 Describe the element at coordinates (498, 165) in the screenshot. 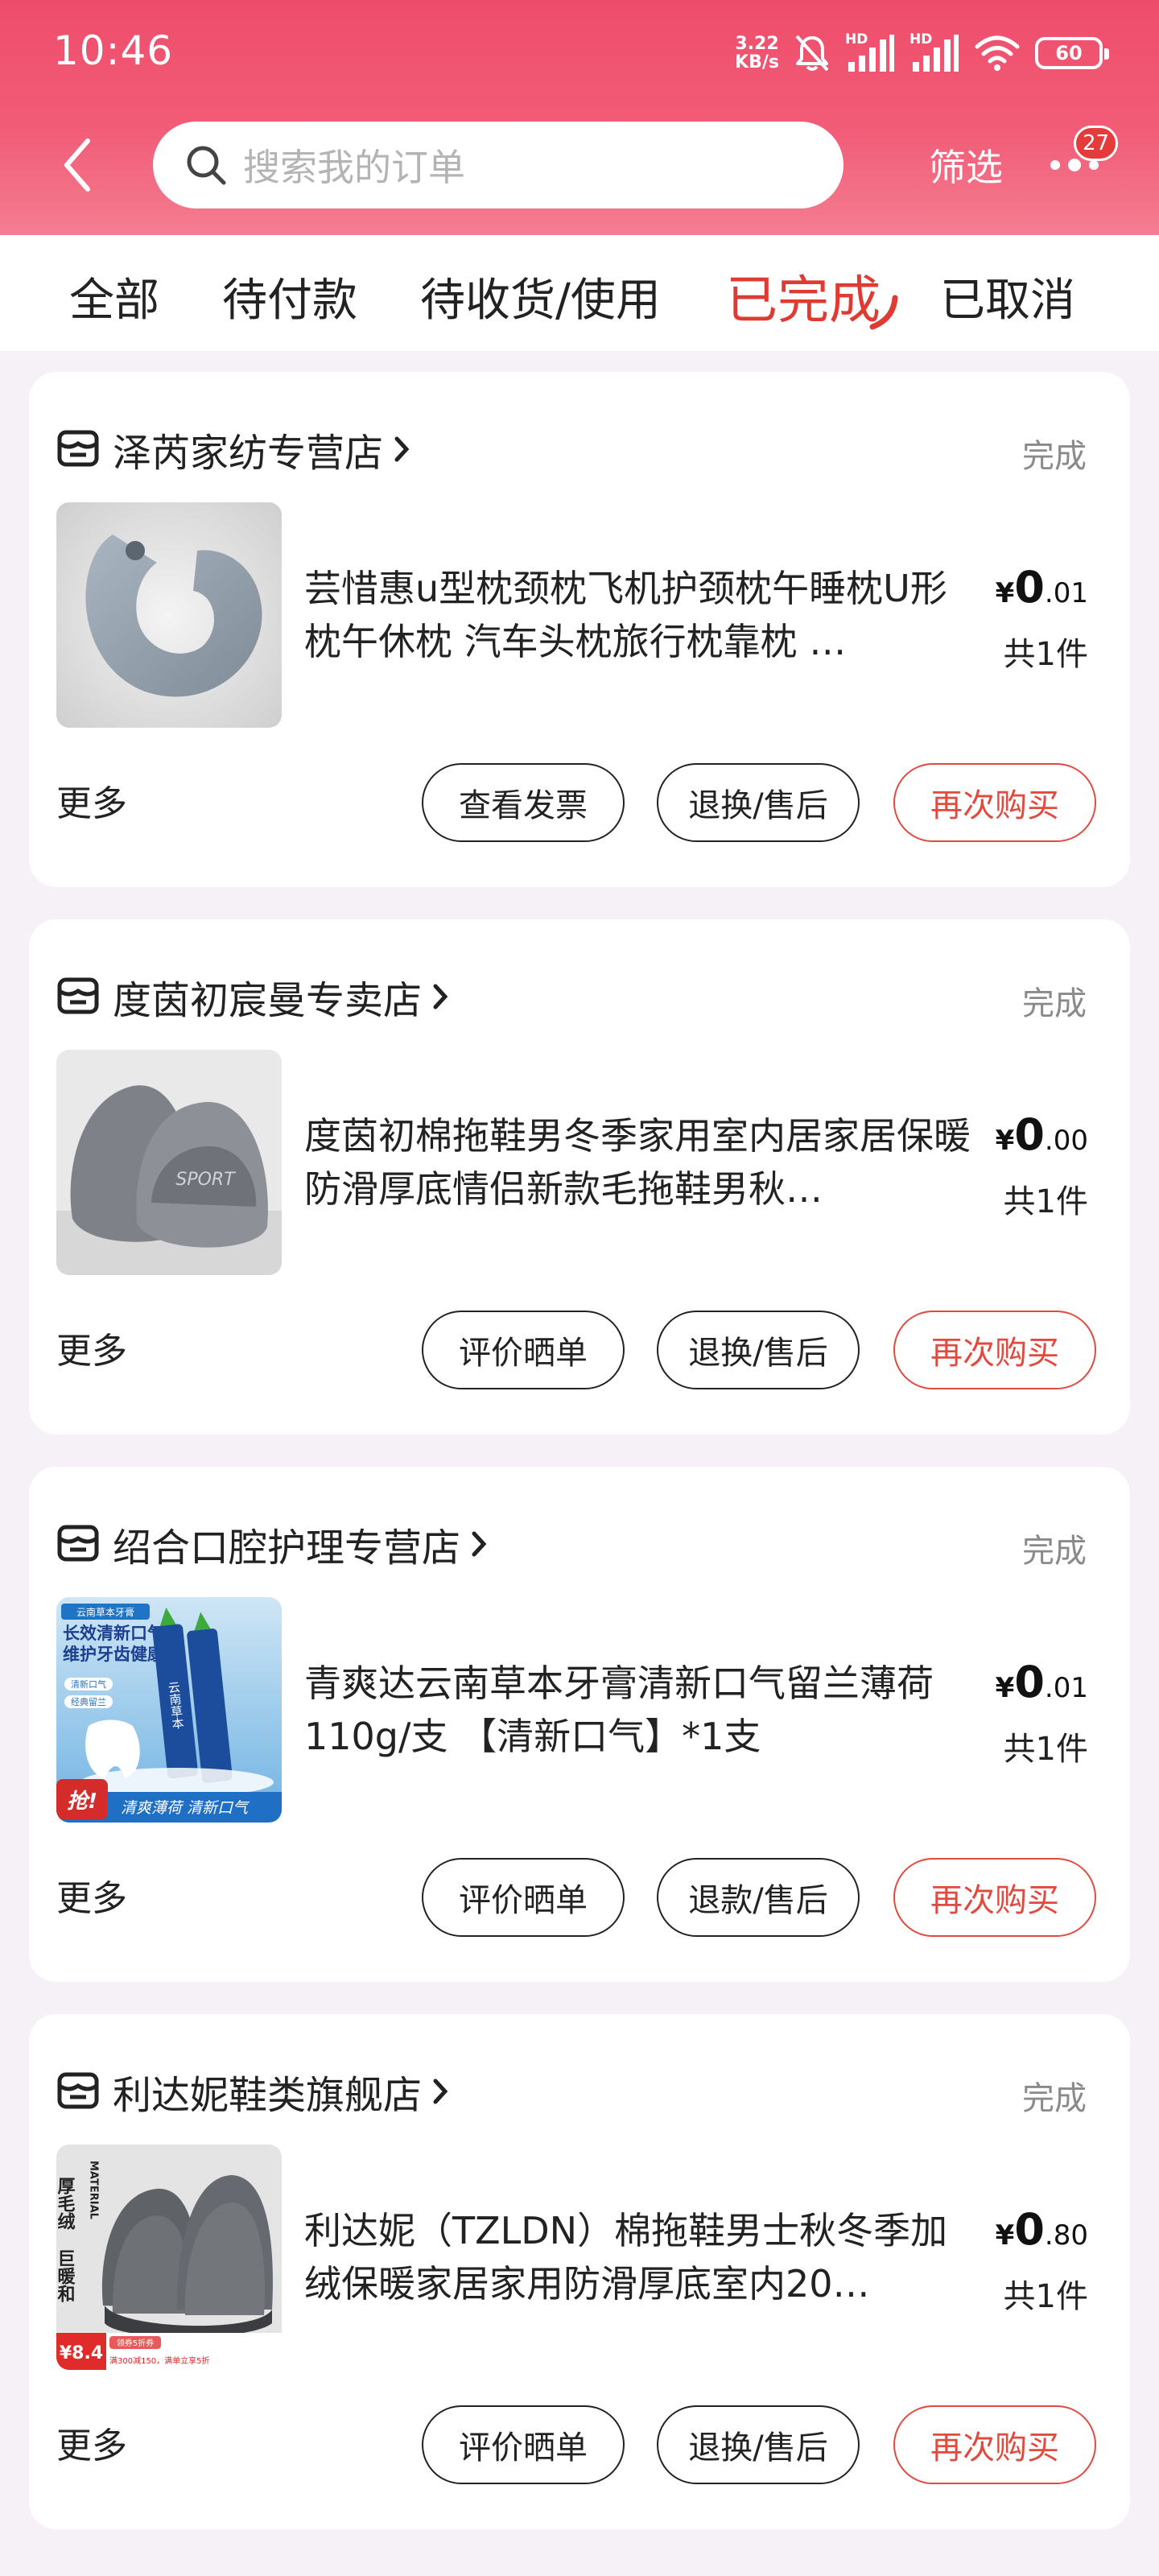

I see `search-input: 搜索我的订单` at that location.